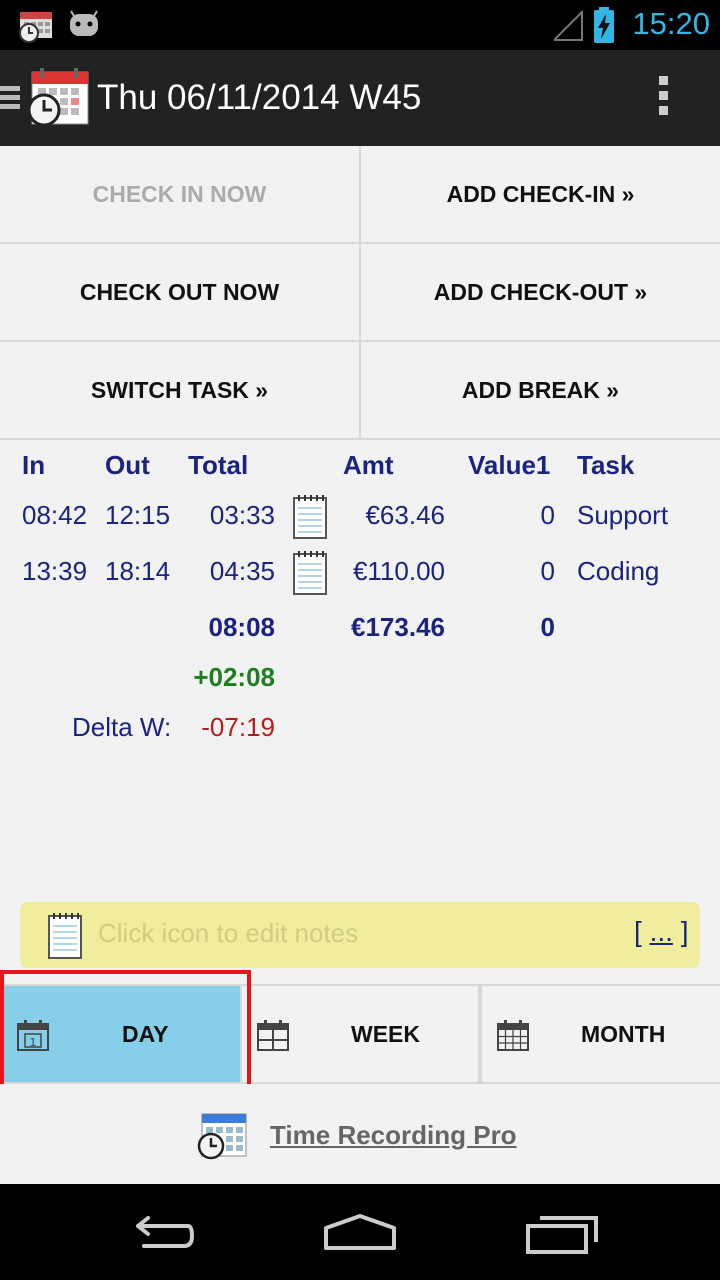 This screenshot has height=1280, width=720. What do you see at coordinates (138, 571) in the screenshot?
I see `cell-out: 18:14` at bounding box center [138, 571].